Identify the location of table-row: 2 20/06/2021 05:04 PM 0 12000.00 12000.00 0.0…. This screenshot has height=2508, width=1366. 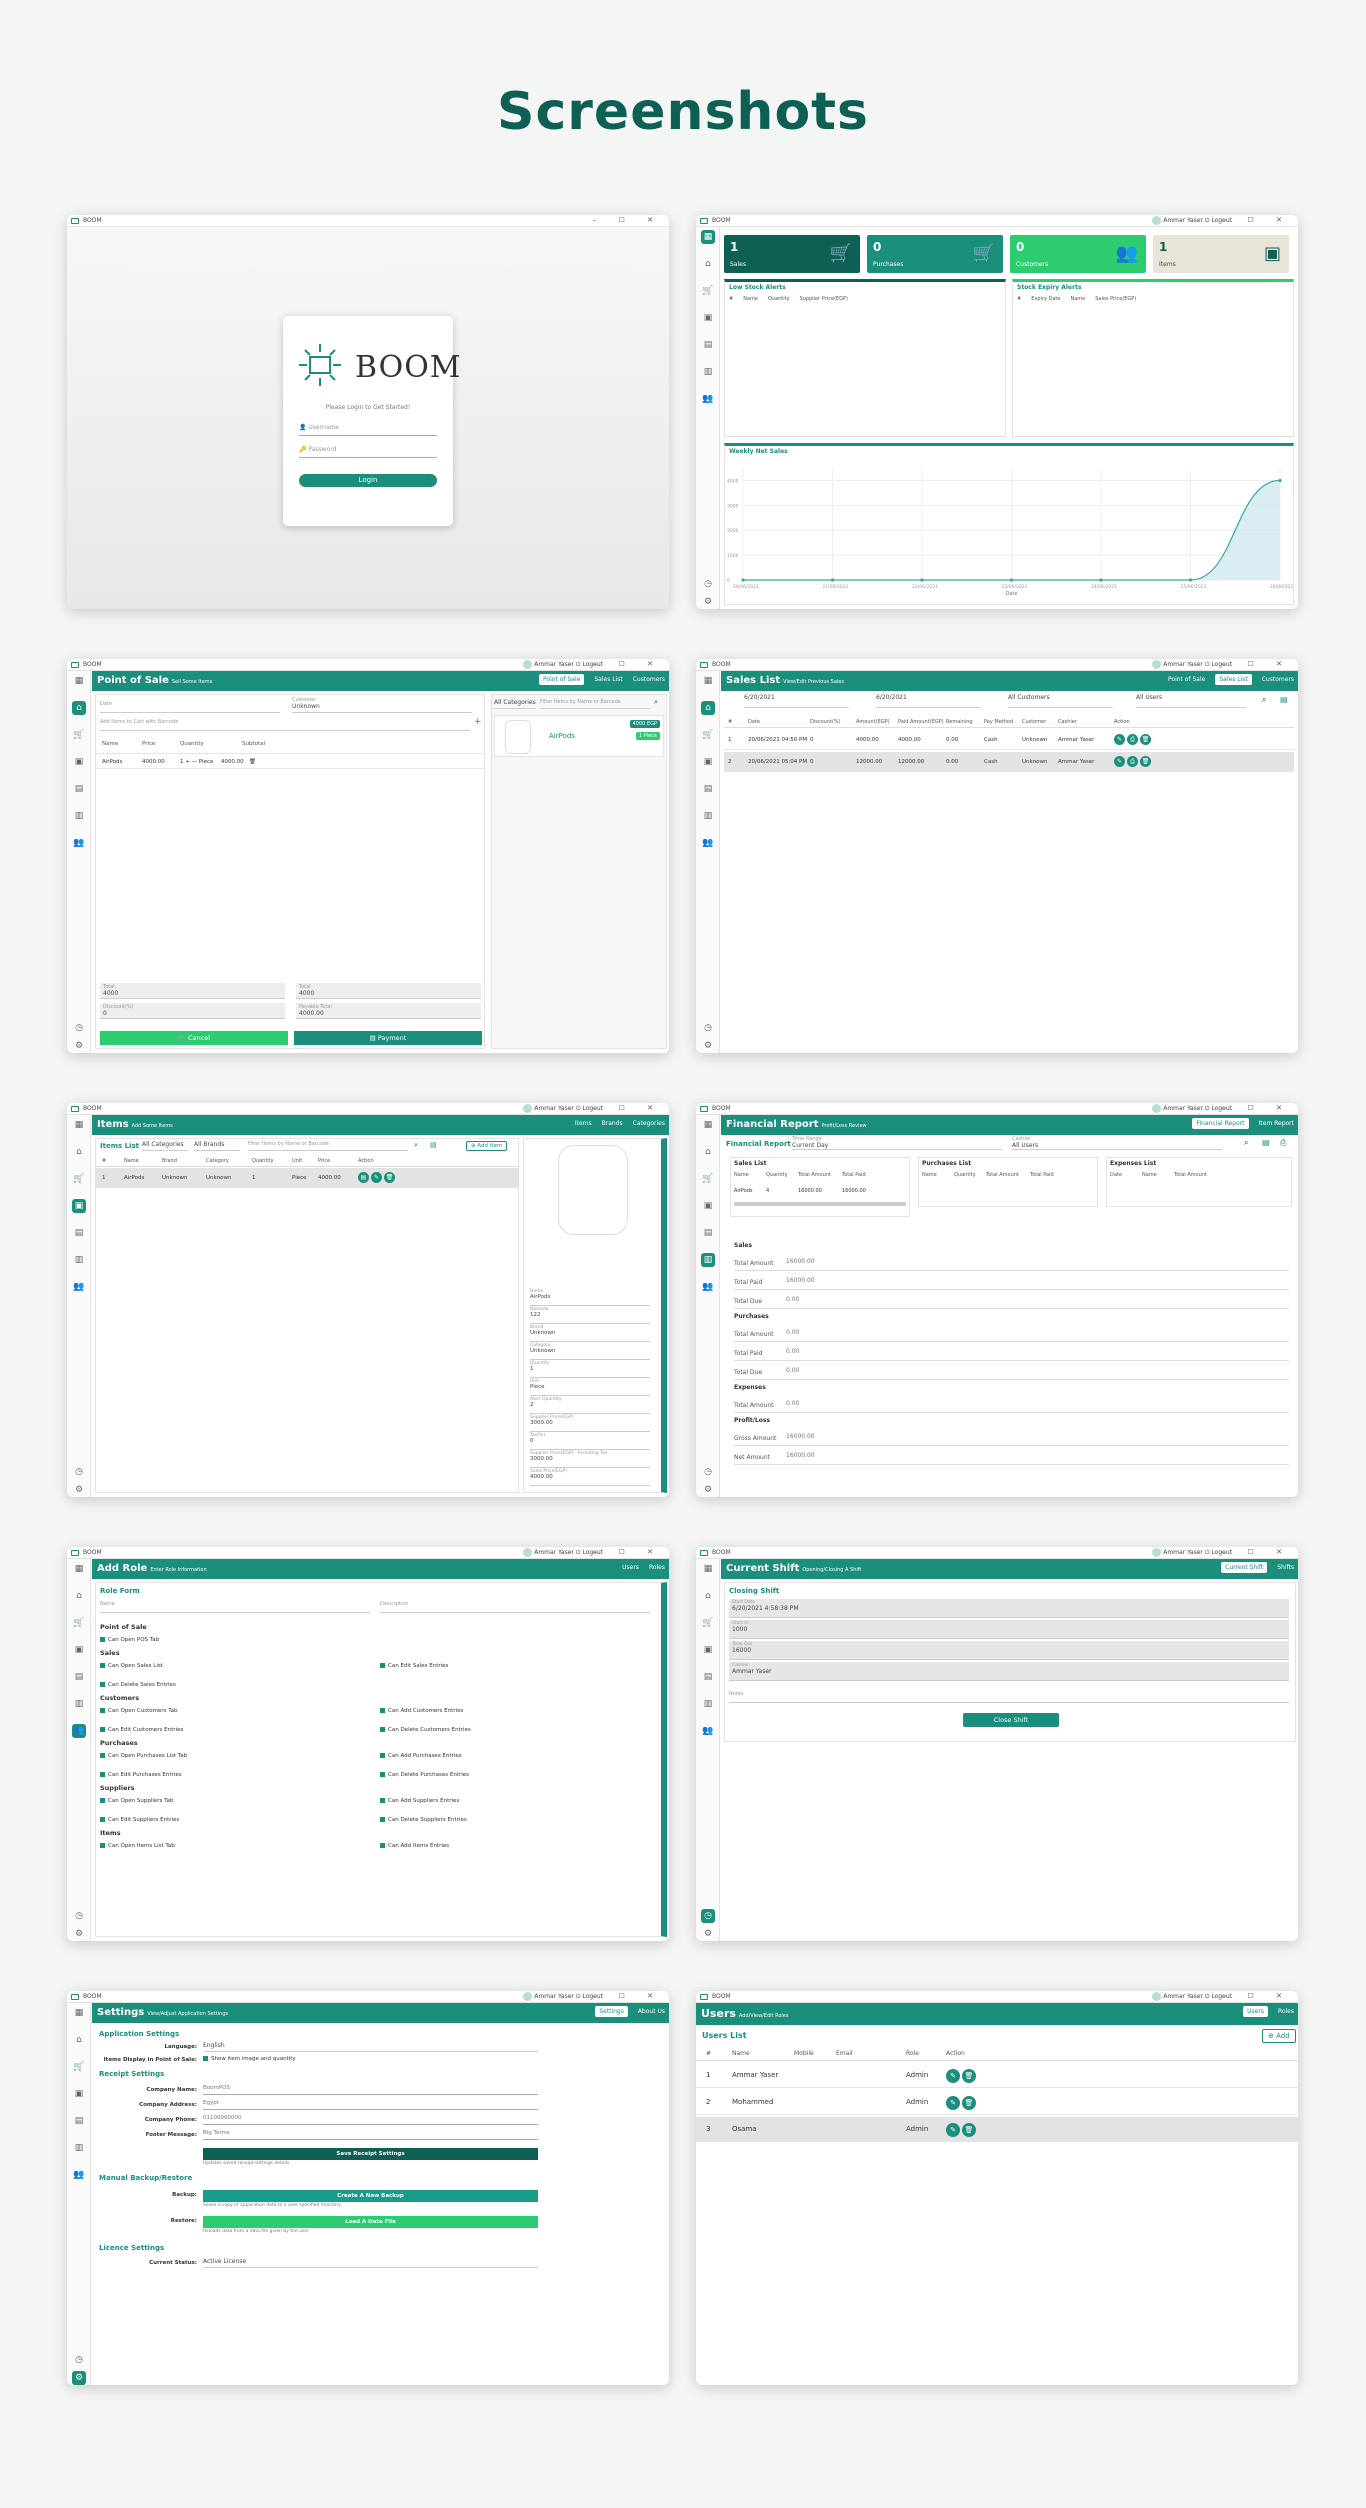
(1009, 762).